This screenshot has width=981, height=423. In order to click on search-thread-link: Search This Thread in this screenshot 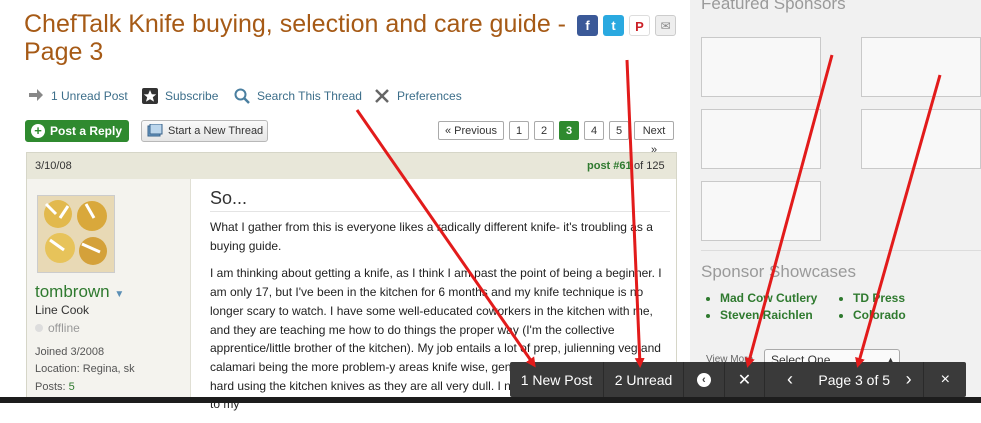, I will do `click(297, 96)`.